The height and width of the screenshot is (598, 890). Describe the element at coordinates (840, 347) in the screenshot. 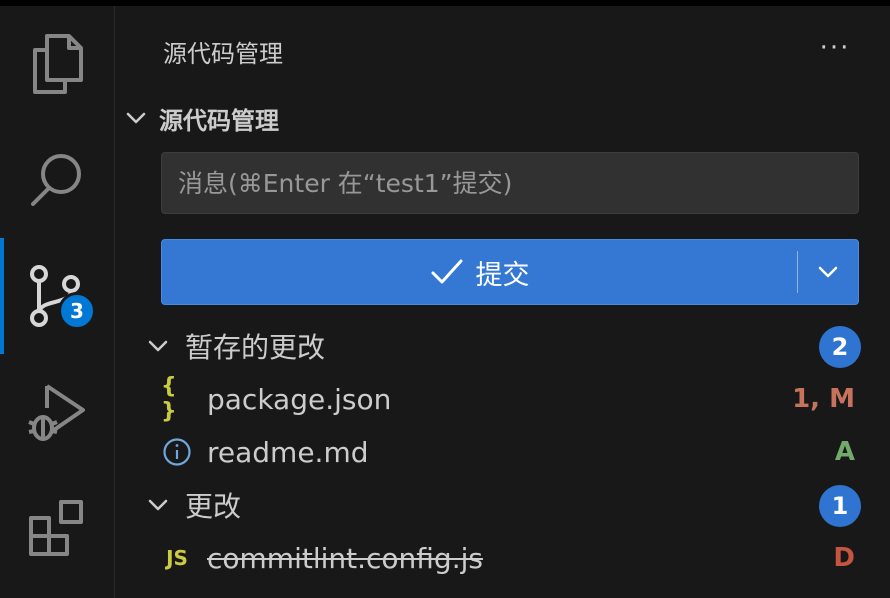

I see `staged-changes-count: 2` at that location.